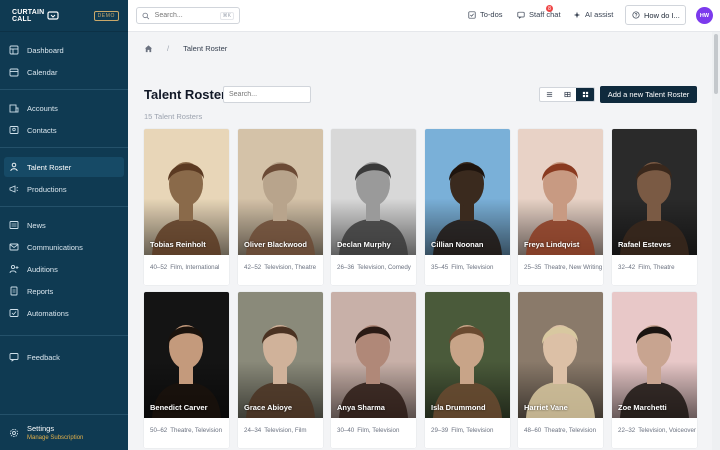  I want to click on talent-card: Tobias Reinholt 40–52 Film, International, so click(186, 207).